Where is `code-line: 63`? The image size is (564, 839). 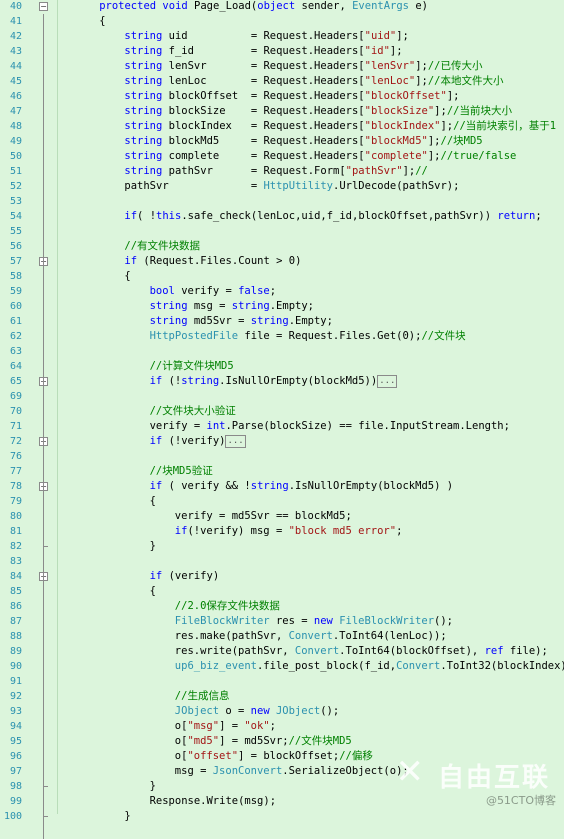
code-line: 63 is located at coordinates (282, 351).